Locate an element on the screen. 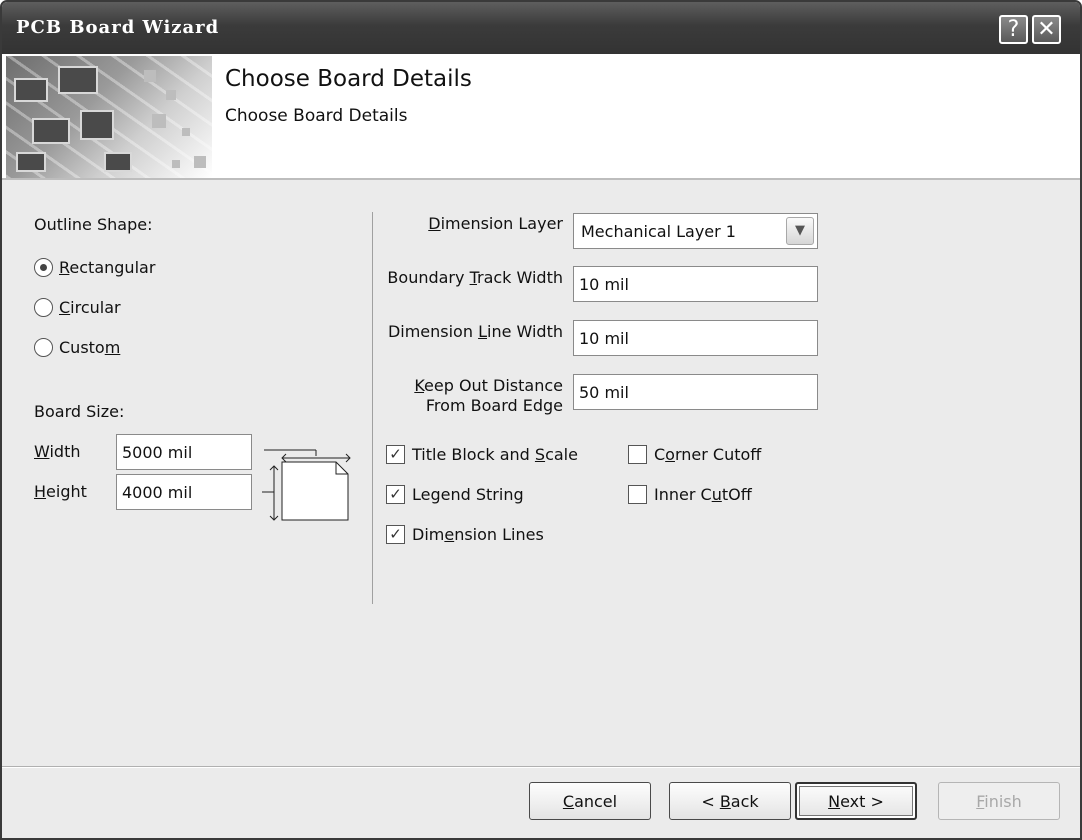 The height and width of the screenshot is (840, 1082). inner-cutoff-checkbox: Inner CutOff is located at coordinates (690, 494).